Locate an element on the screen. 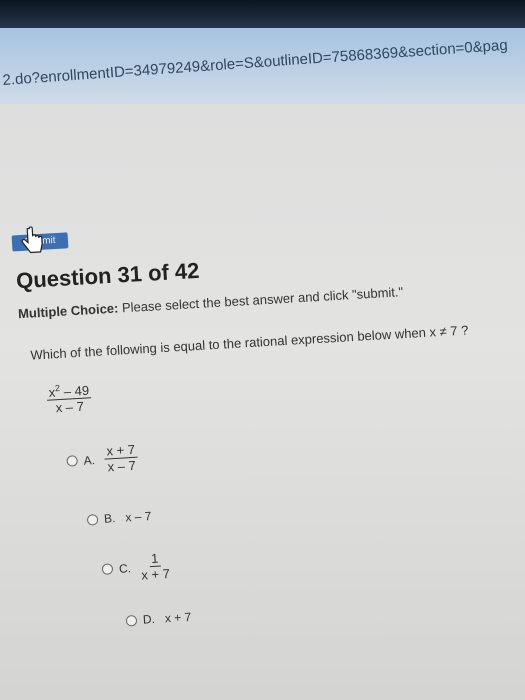 This screenshot has height=700, width=525. option-c-fraction: 1 x + 7 is located at coordinates (155, 566).